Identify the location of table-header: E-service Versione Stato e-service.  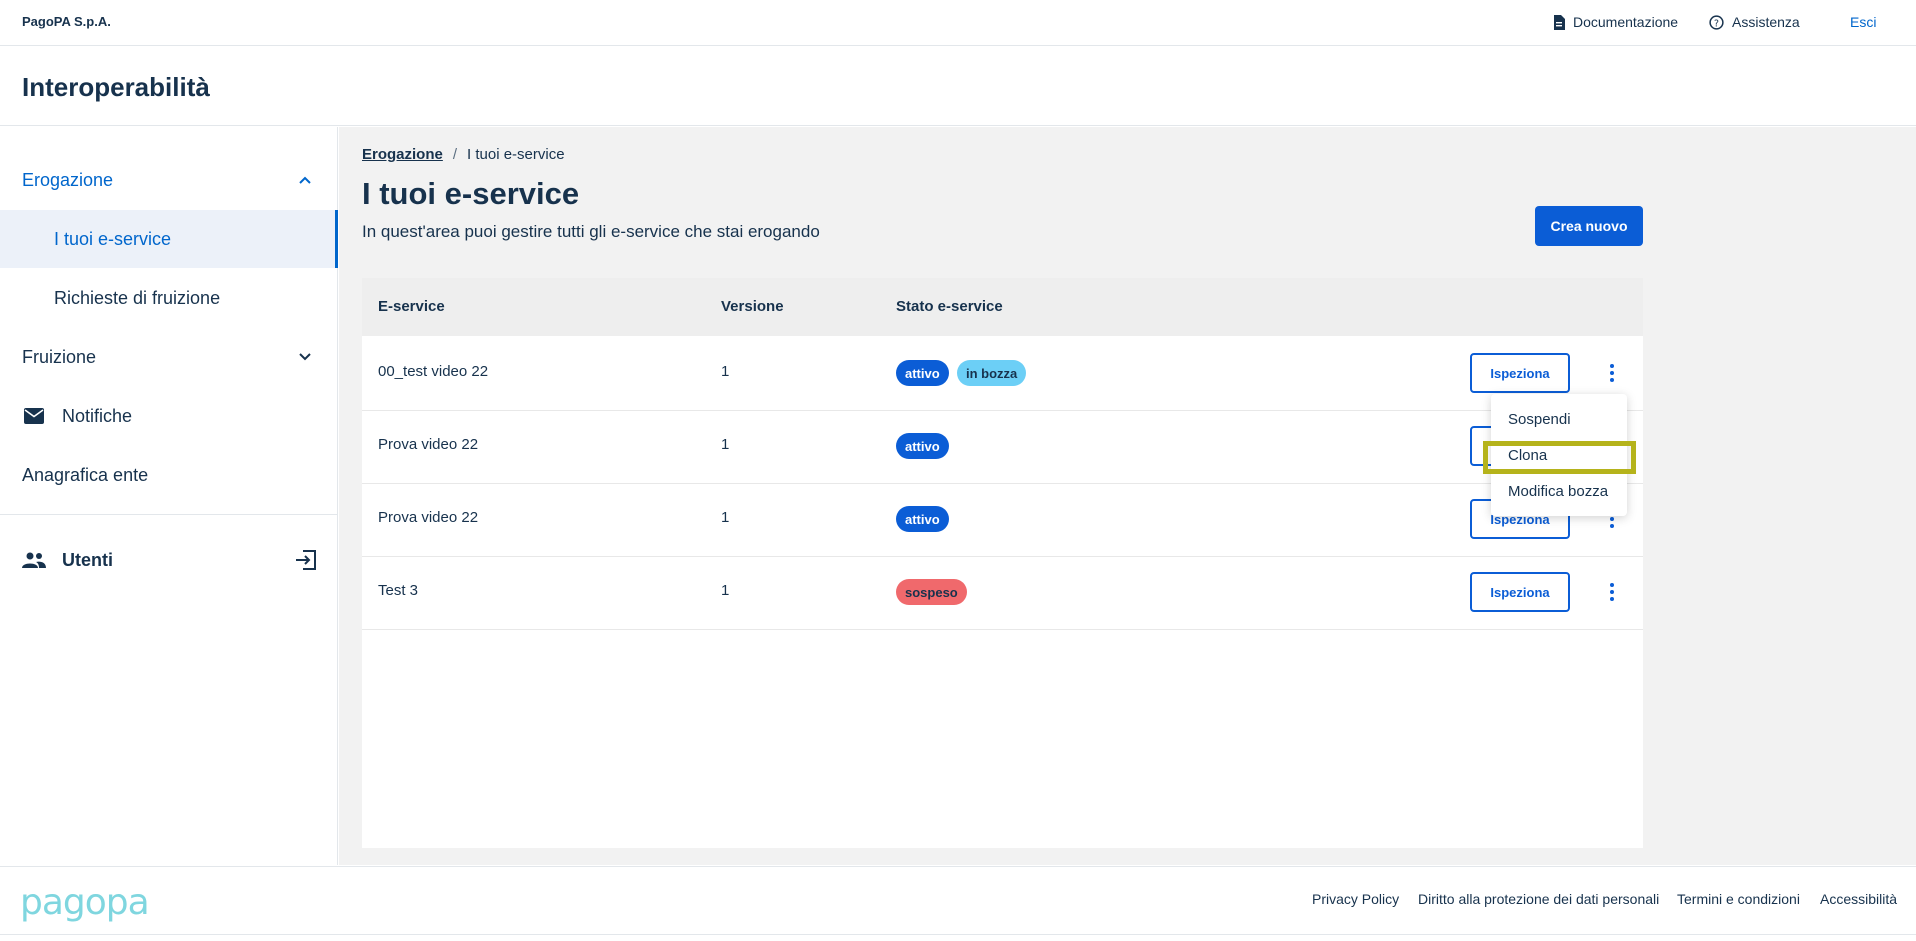
(1002, 307).